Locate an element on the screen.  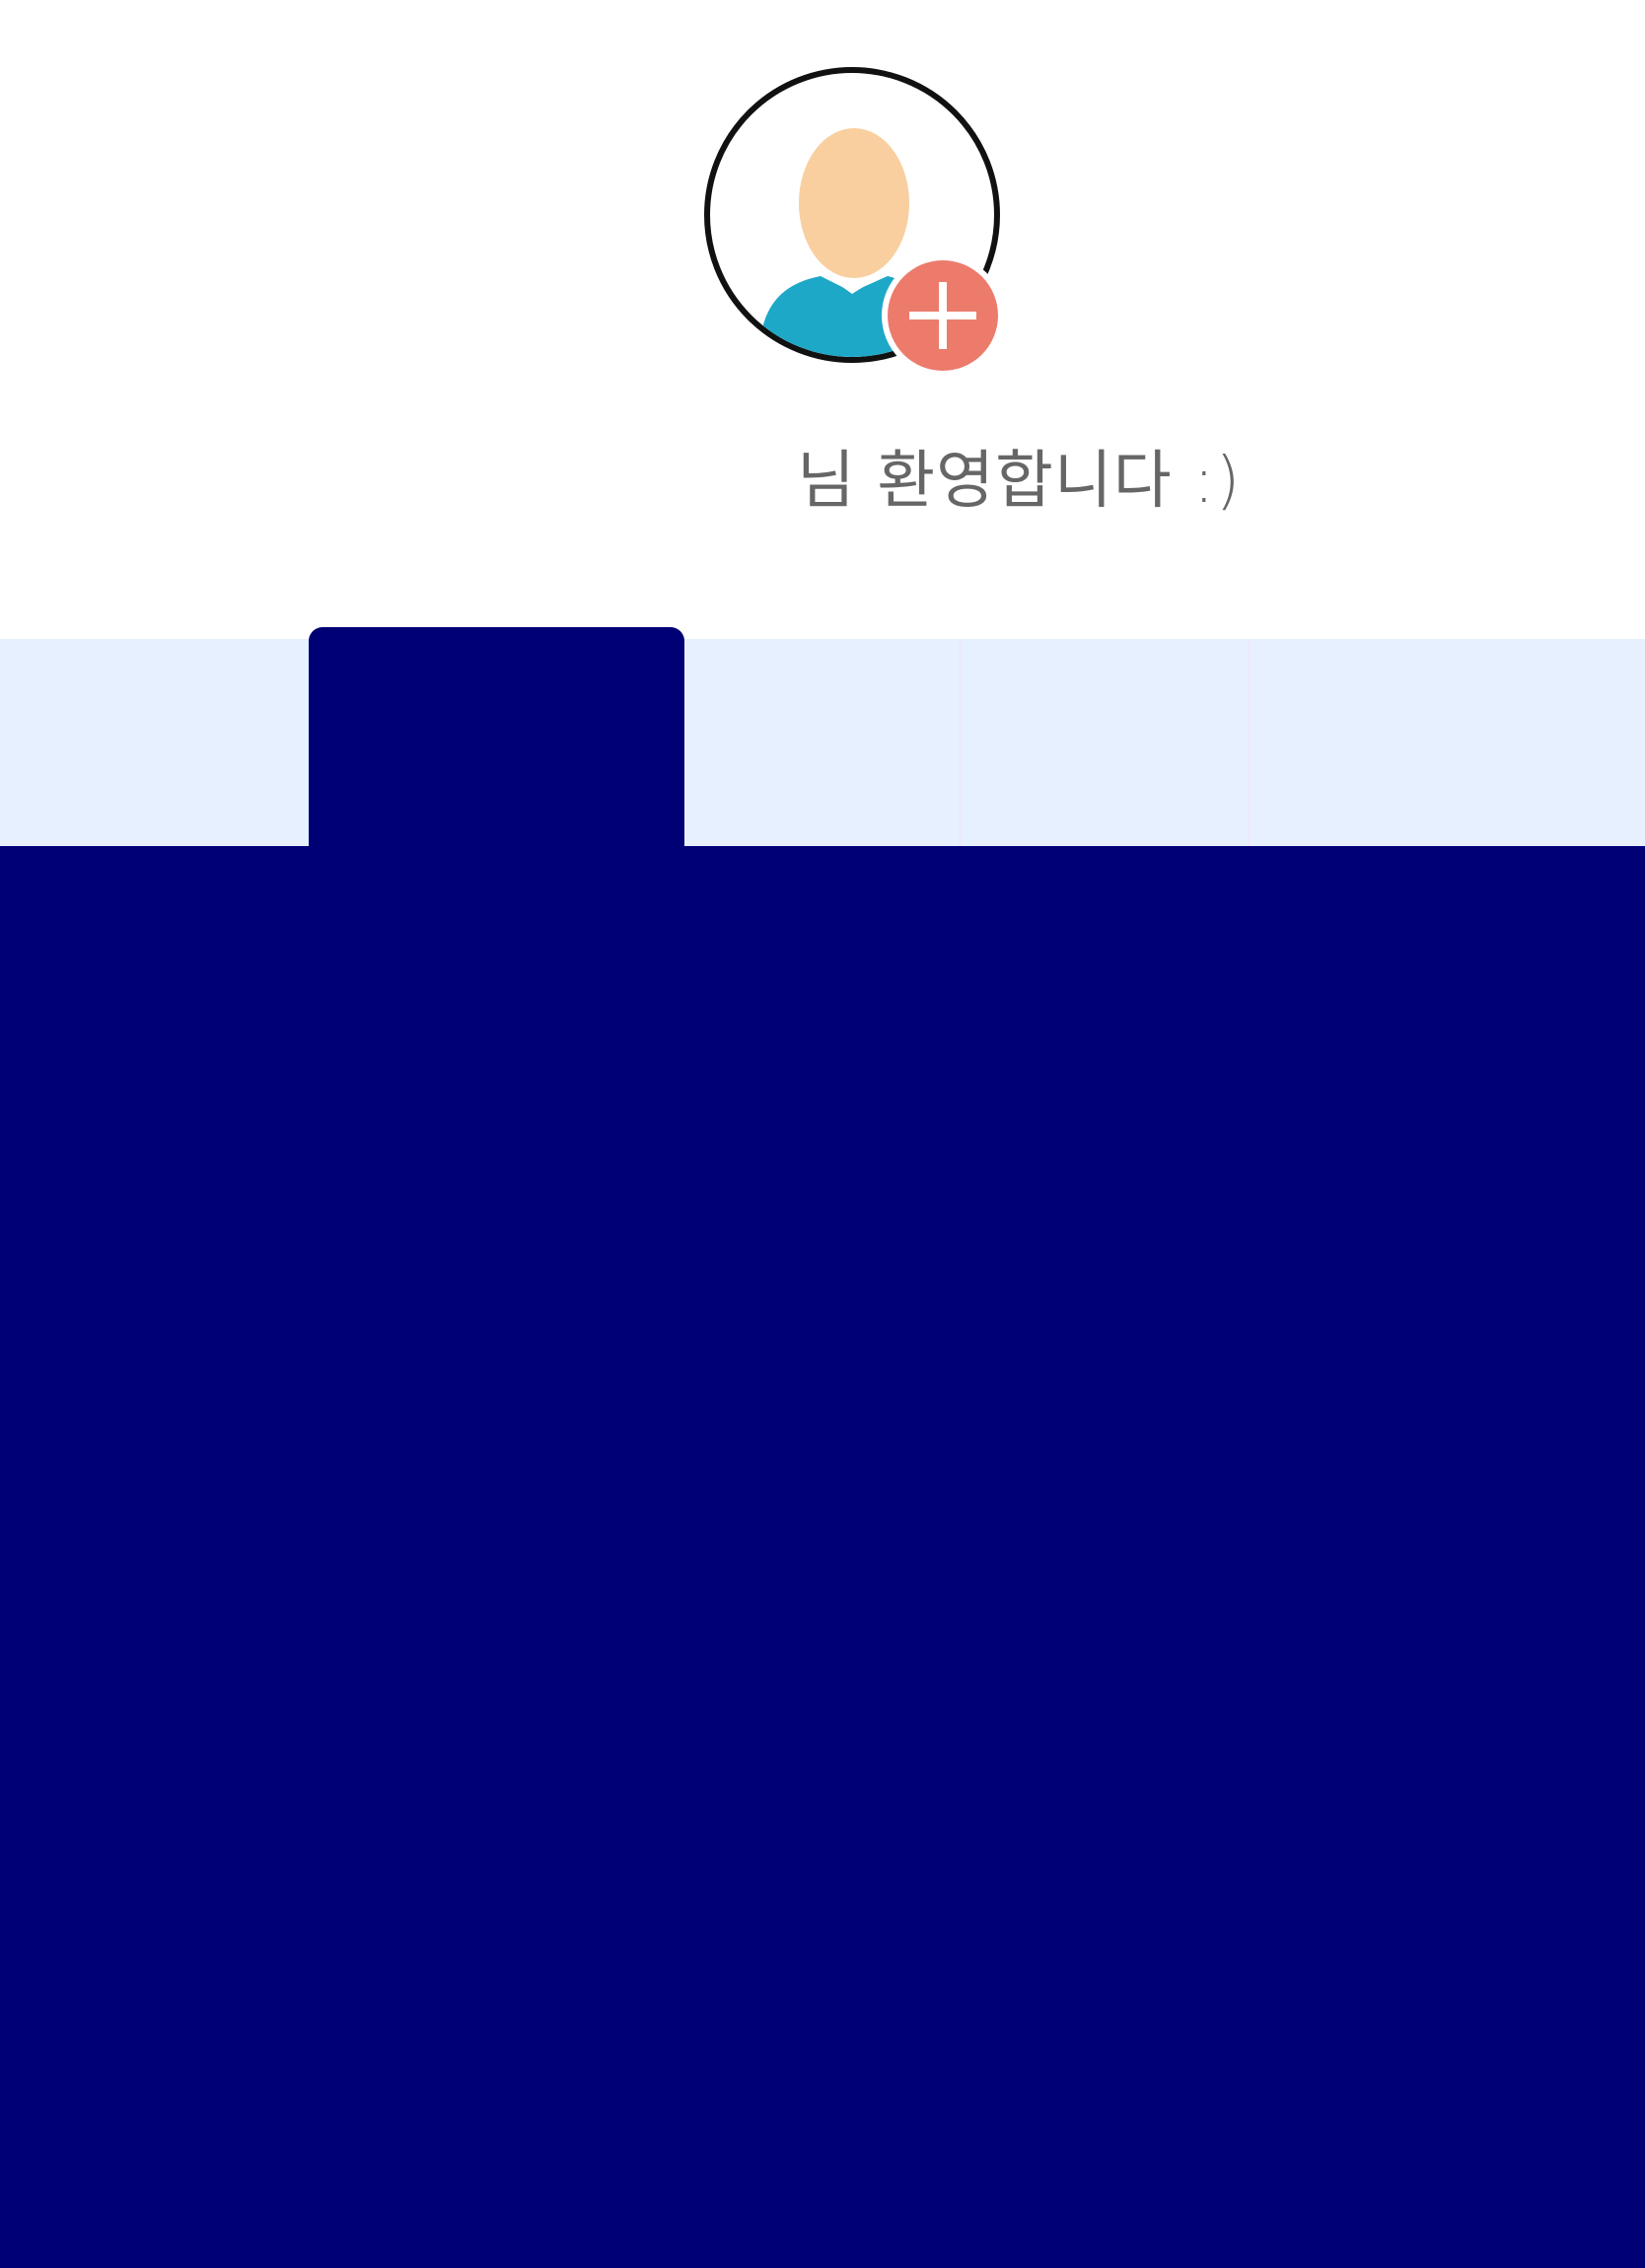
welcome-message: 님 환영합니다 :) is located at coordinates (822, 481).